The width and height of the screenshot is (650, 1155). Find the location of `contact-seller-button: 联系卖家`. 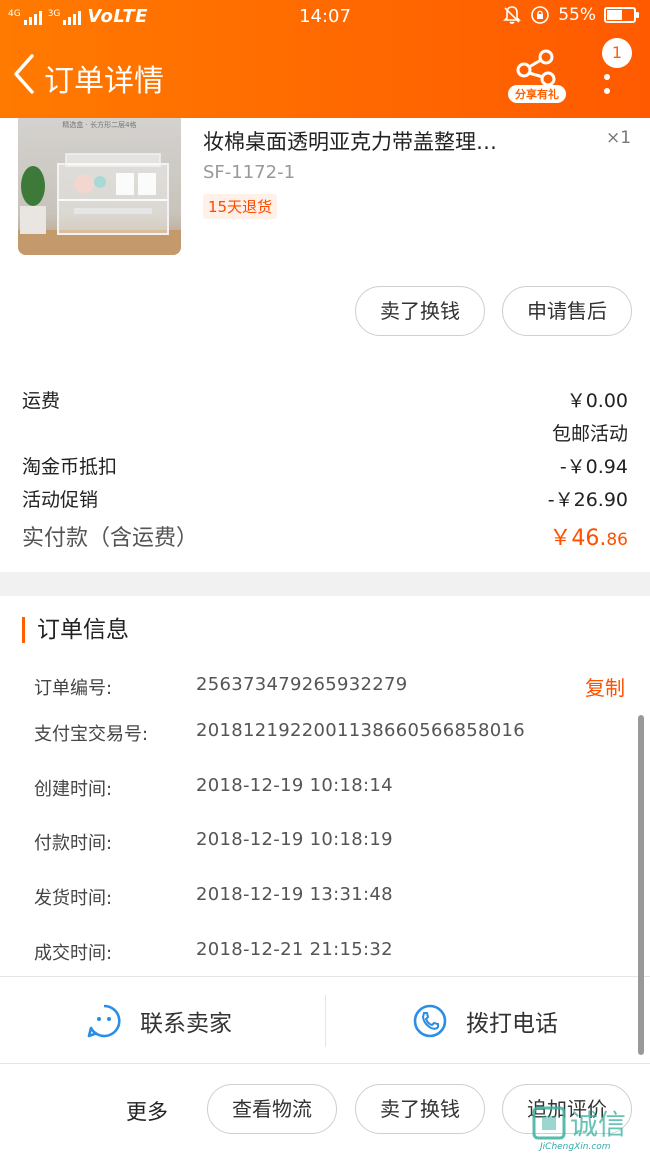

contact-seller-button: 联系卖家 is located at coordinates (159, 1021).